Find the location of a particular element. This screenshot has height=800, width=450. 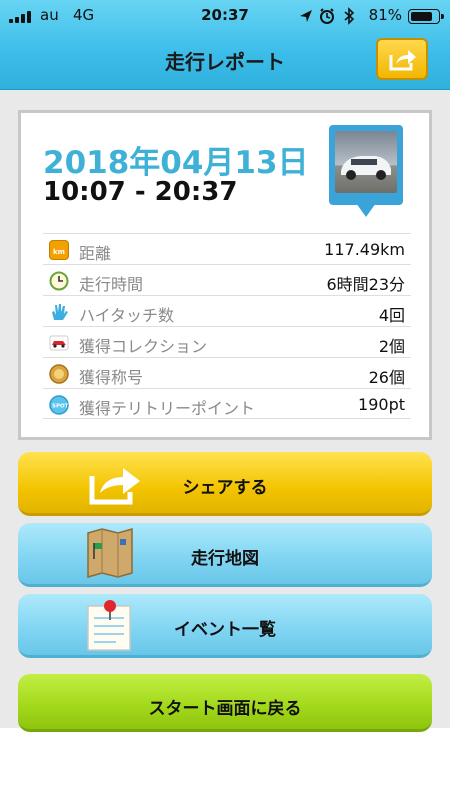

header-share-button is located at coordinates (402, 59).